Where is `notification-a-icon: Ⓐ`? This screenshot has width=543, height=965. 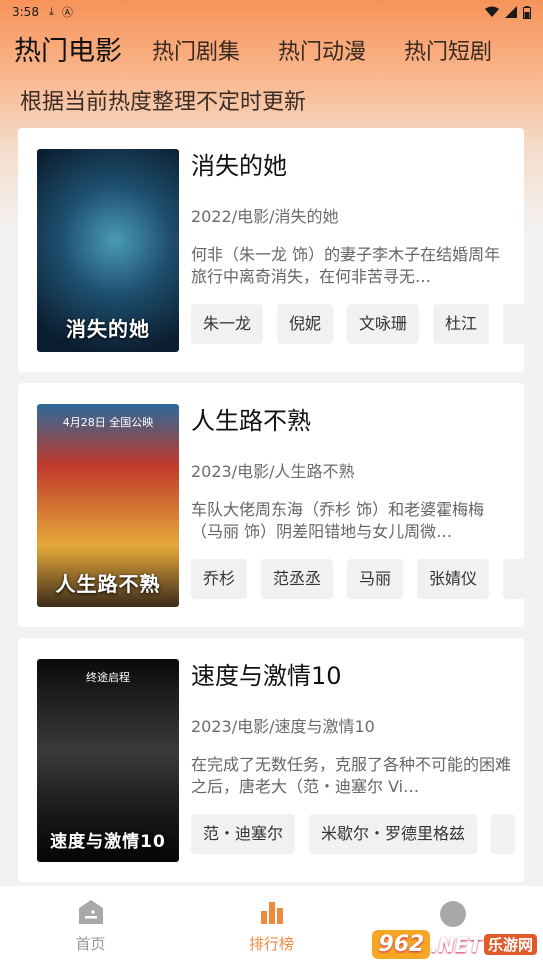
notification-a-icon: Ⓐ is located at coordinates (67, 12).